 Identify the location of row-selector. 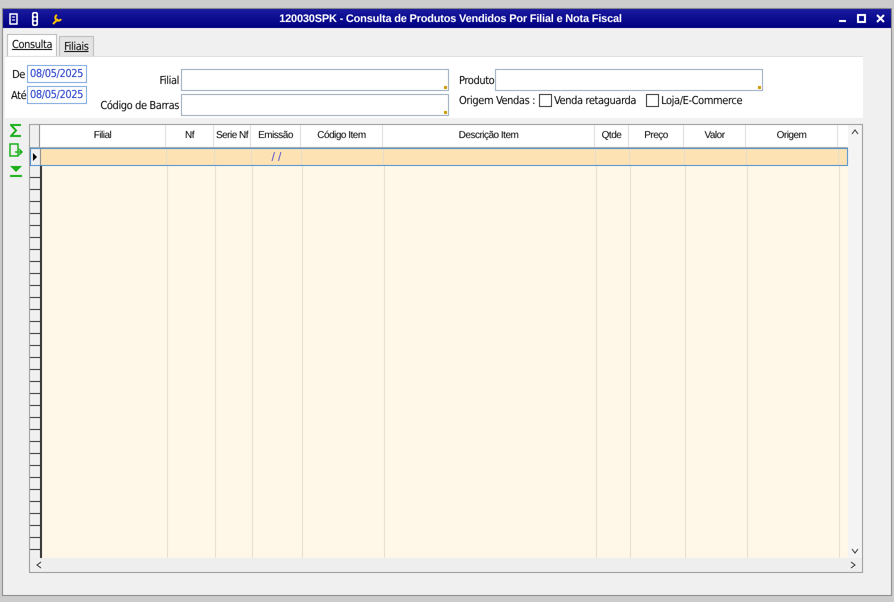
(36, 157).